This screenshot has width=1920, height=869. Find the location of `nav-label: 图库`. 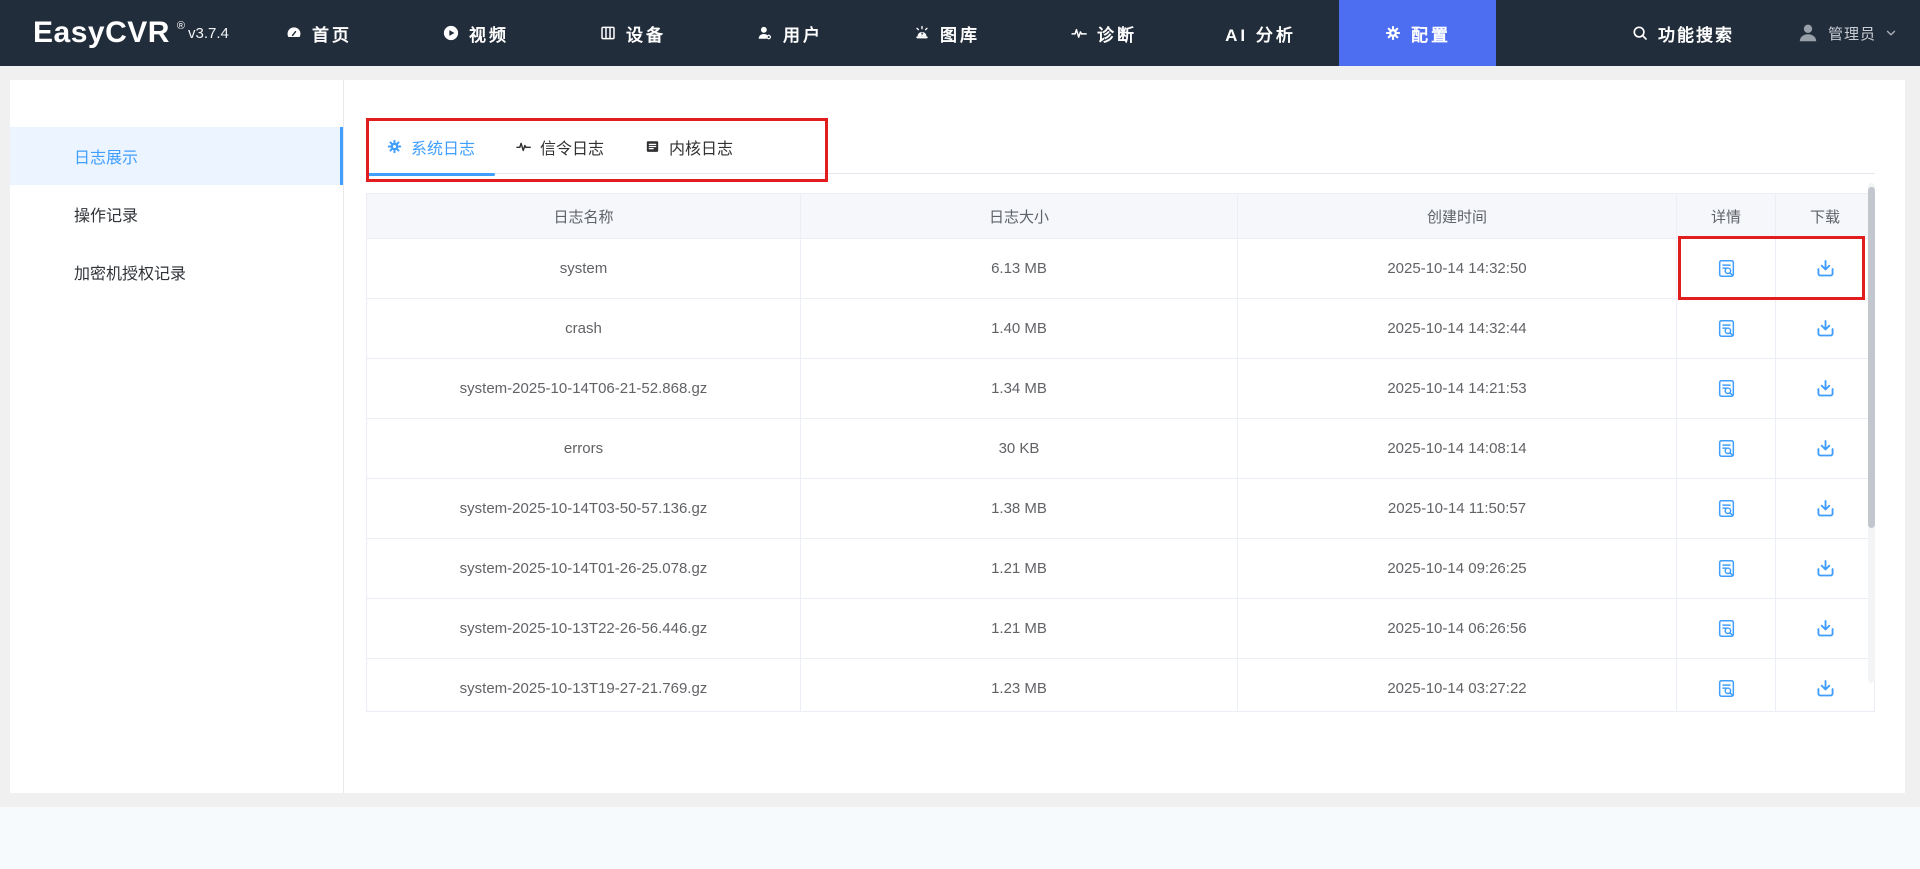

nav-label: 图库 is located at coordinates (960, 35).